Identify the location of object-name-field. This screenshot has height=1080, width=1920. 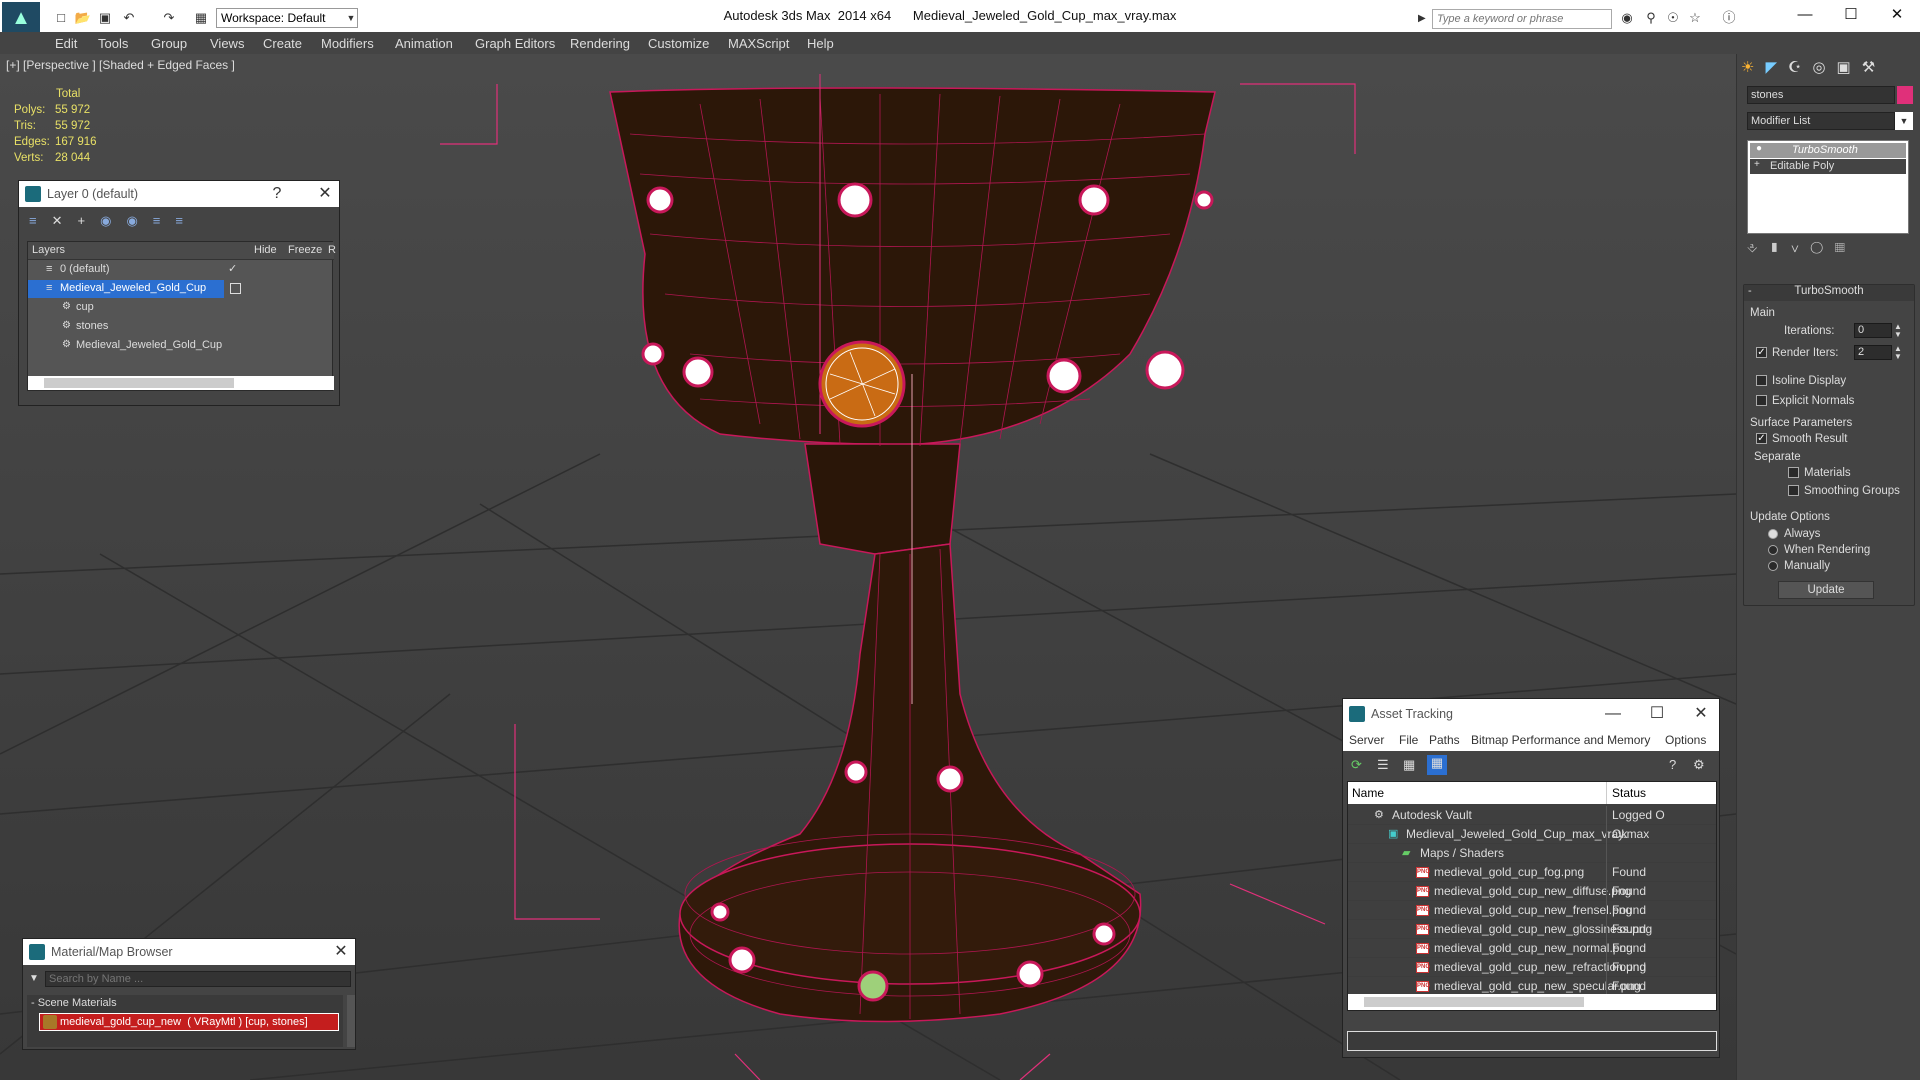
(1821, 95).